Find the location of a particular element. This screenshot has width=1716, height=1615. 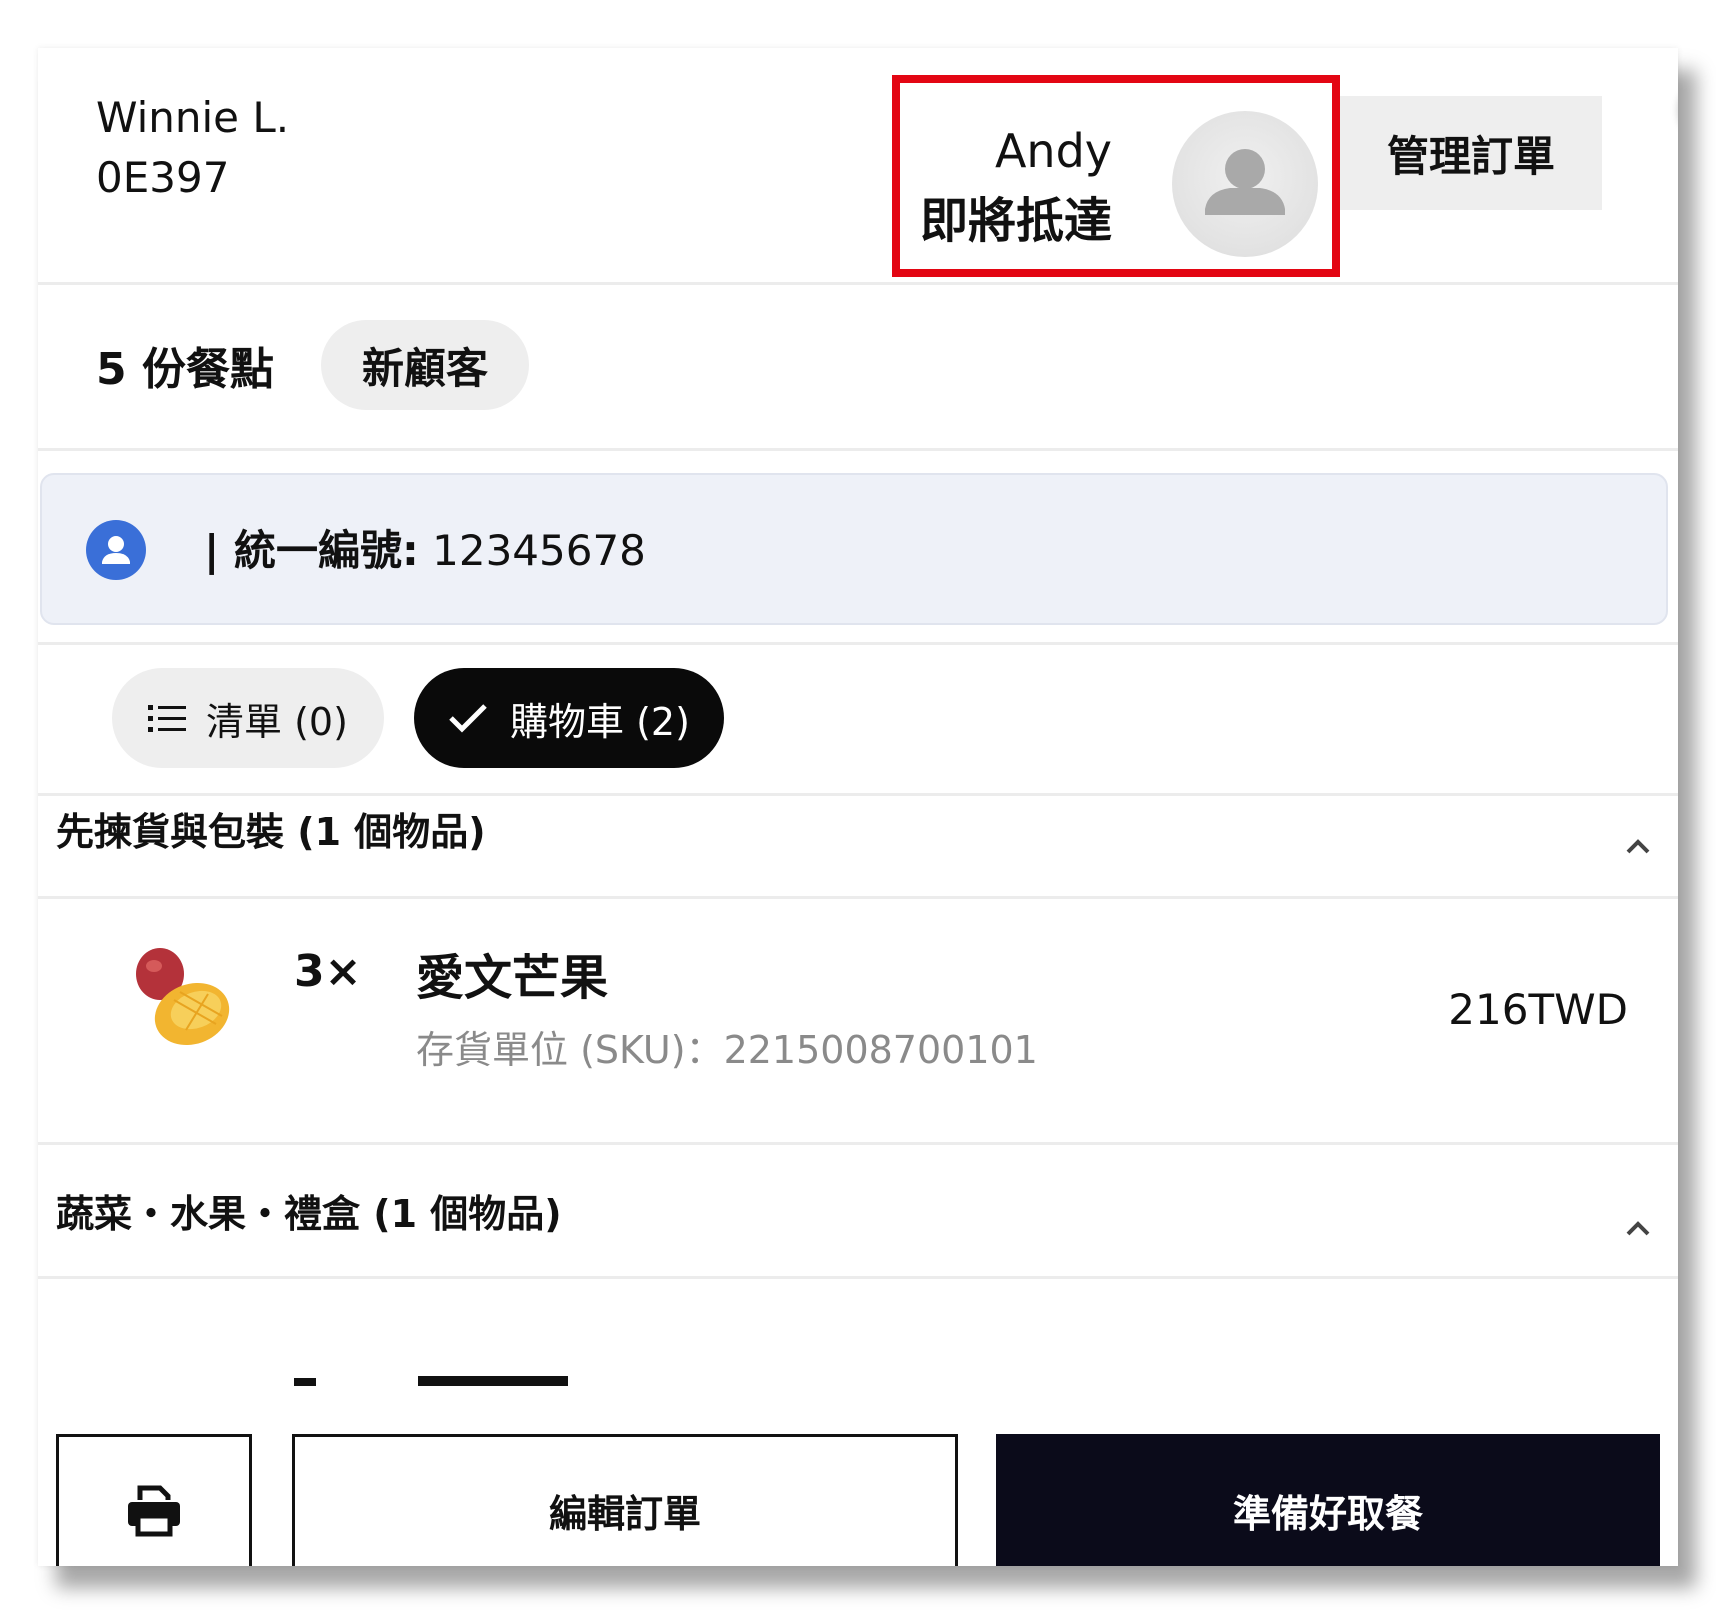

order-code: 0E397 is located at coordinates (163, 177).